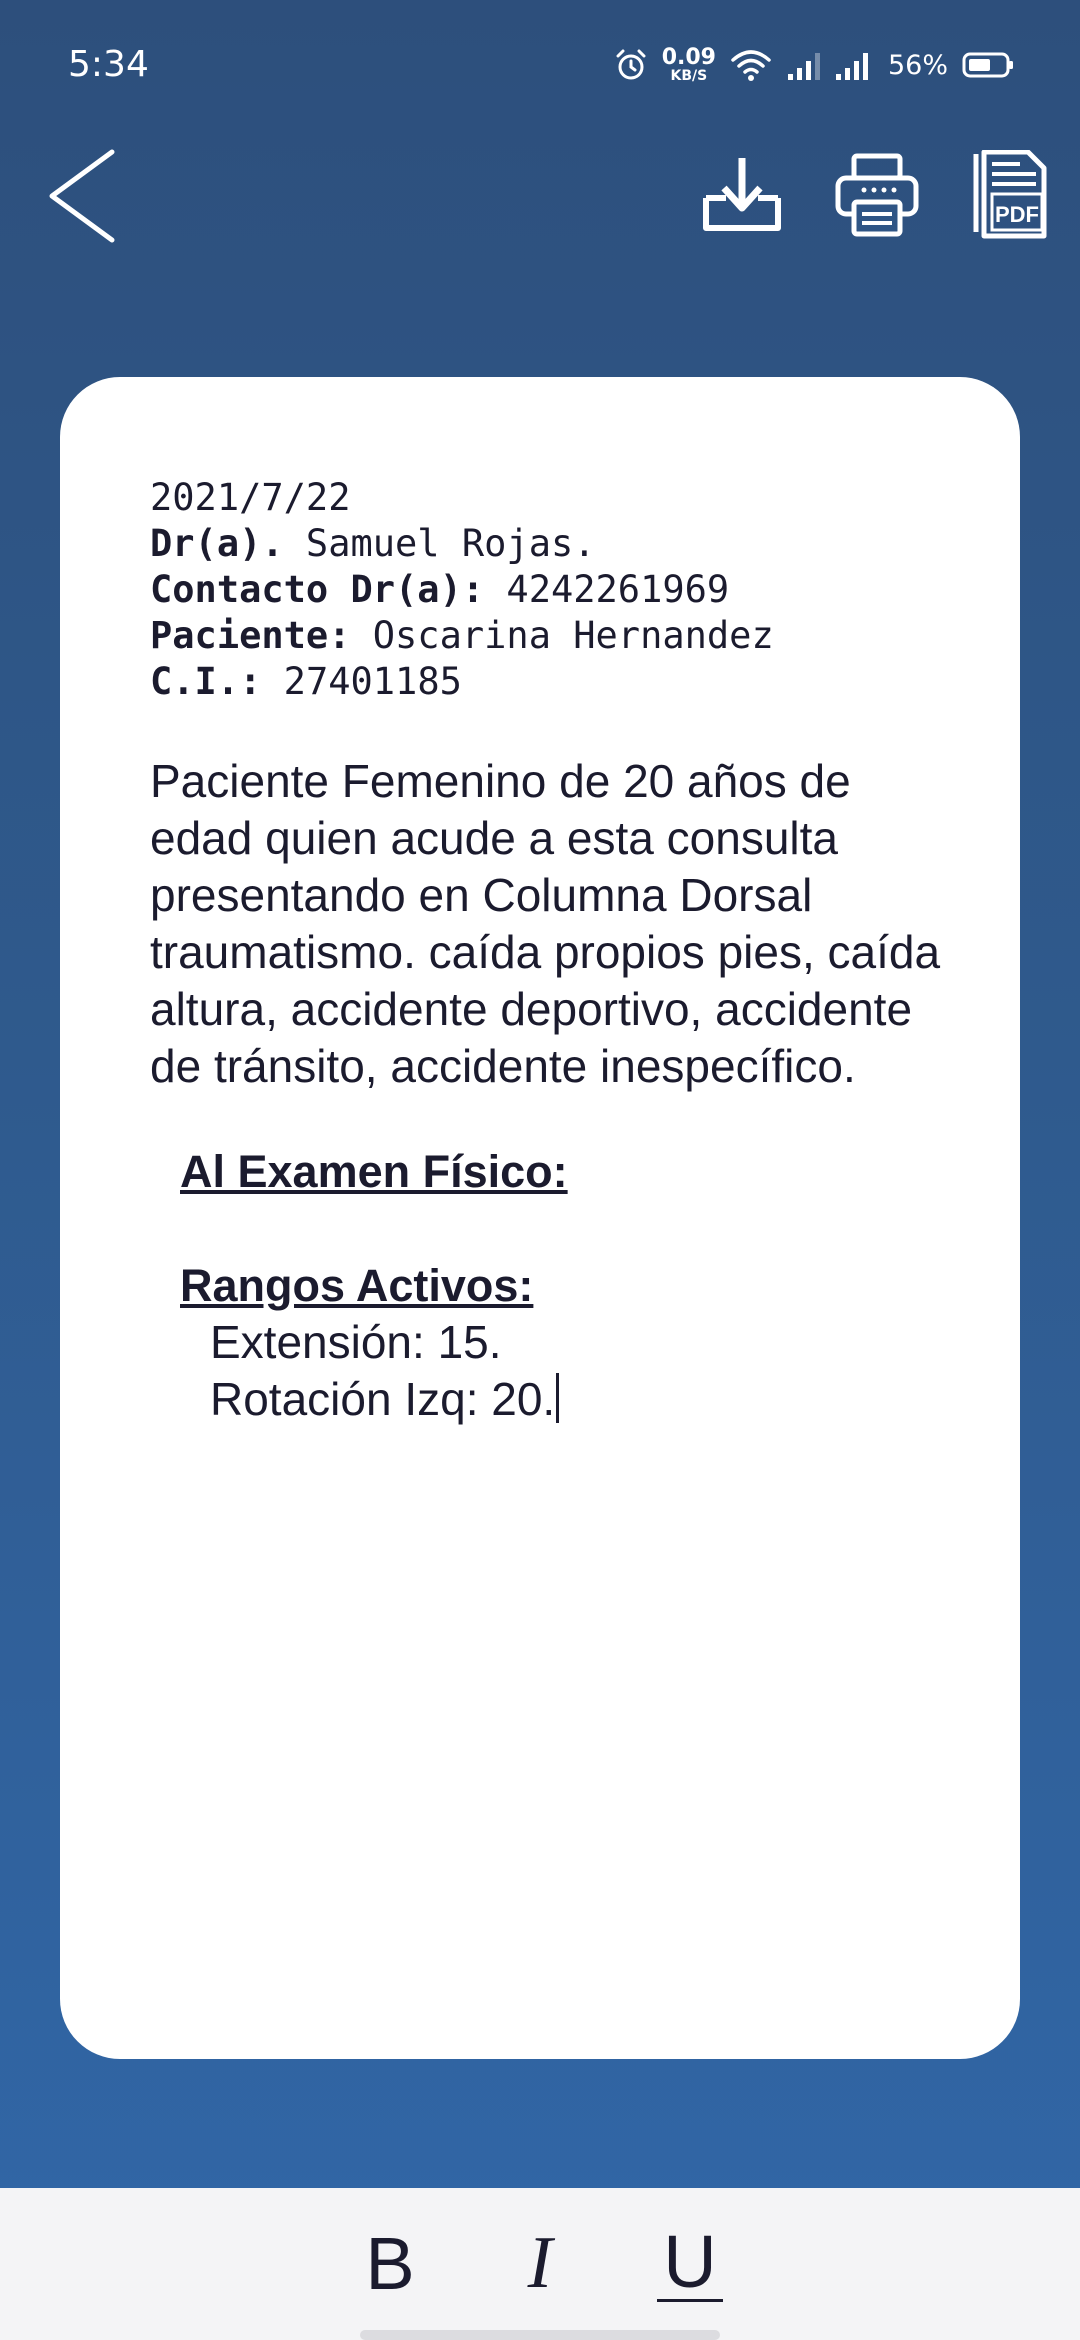 The width and height of the screenshot is (1080, 2340). I want to click on bold-icon: B, so click(390, 2263).